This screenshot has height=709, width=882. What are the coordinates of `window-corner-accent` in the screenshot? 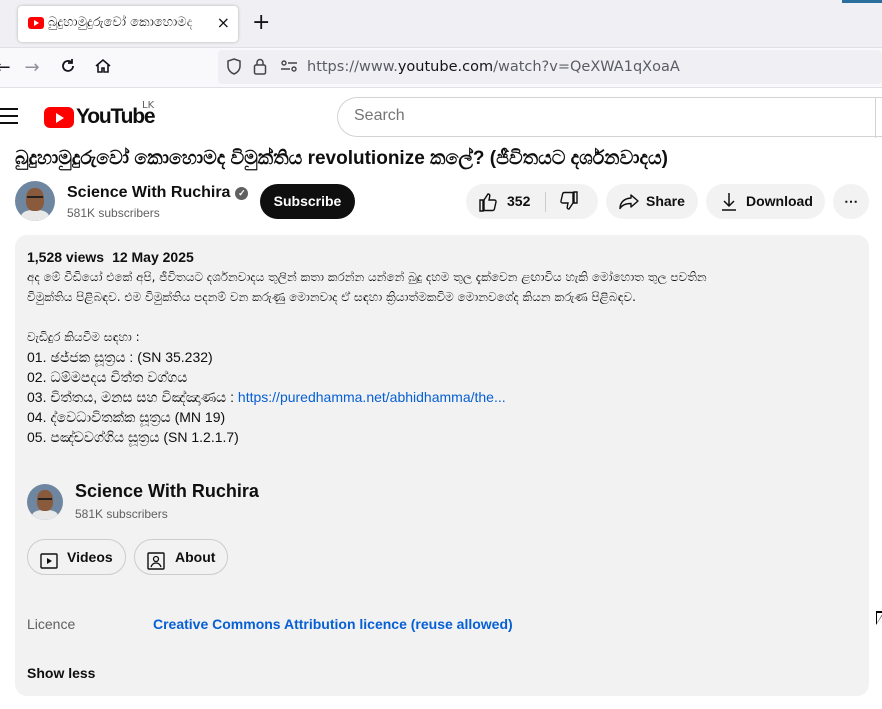 It's located at (862, 1).